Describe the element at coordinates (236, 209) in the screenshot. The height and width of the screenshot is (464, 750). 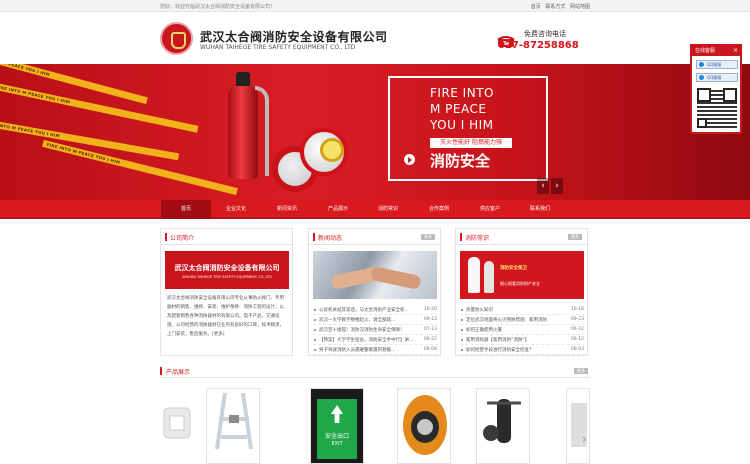
I see `nav-item-culture: 企业文化` at that location.